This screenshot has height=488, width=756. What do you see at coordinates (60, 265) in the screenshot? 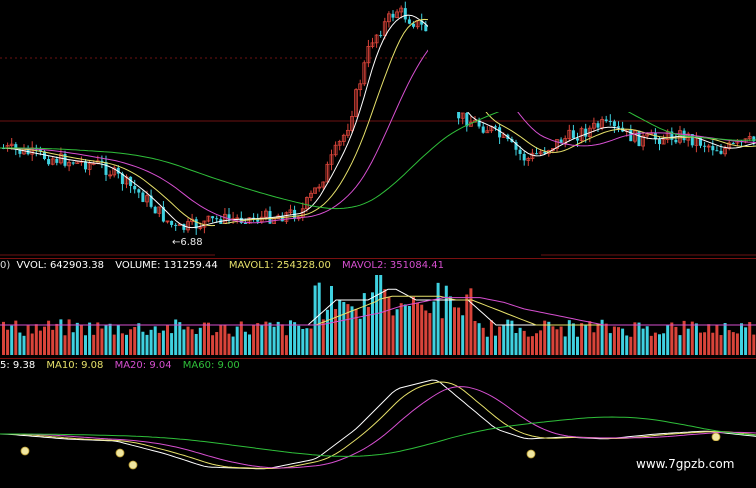
I see `legend-vvol: VVOL: 642903.38` at bounding box center [60, 265].